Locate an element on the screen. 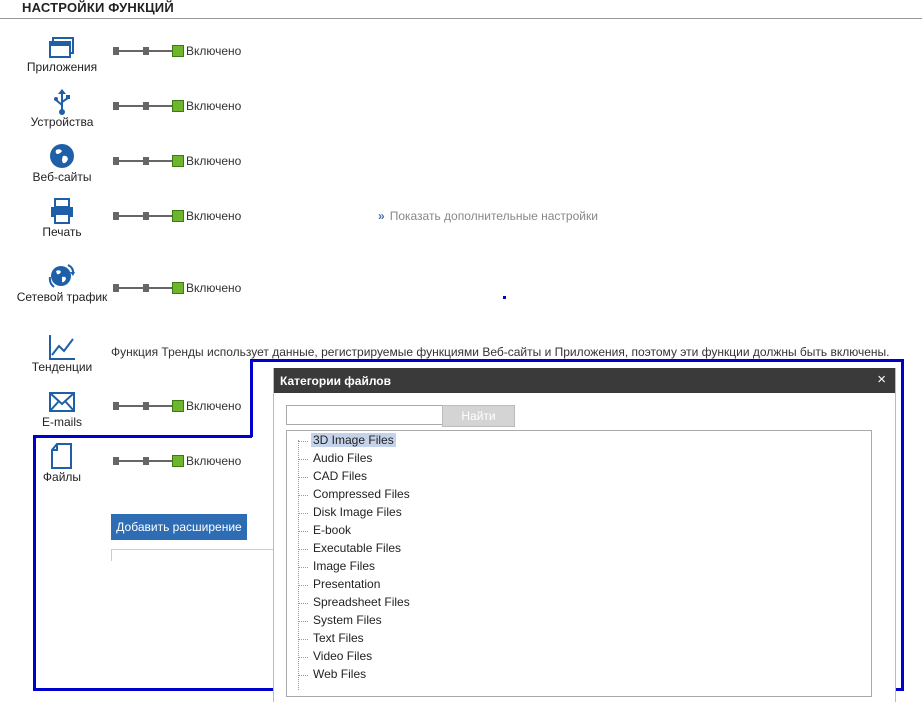 Image resolution: width=922 pixels, height=702 pixels. highlight-border-shelf is located at coordinates (142, 436).